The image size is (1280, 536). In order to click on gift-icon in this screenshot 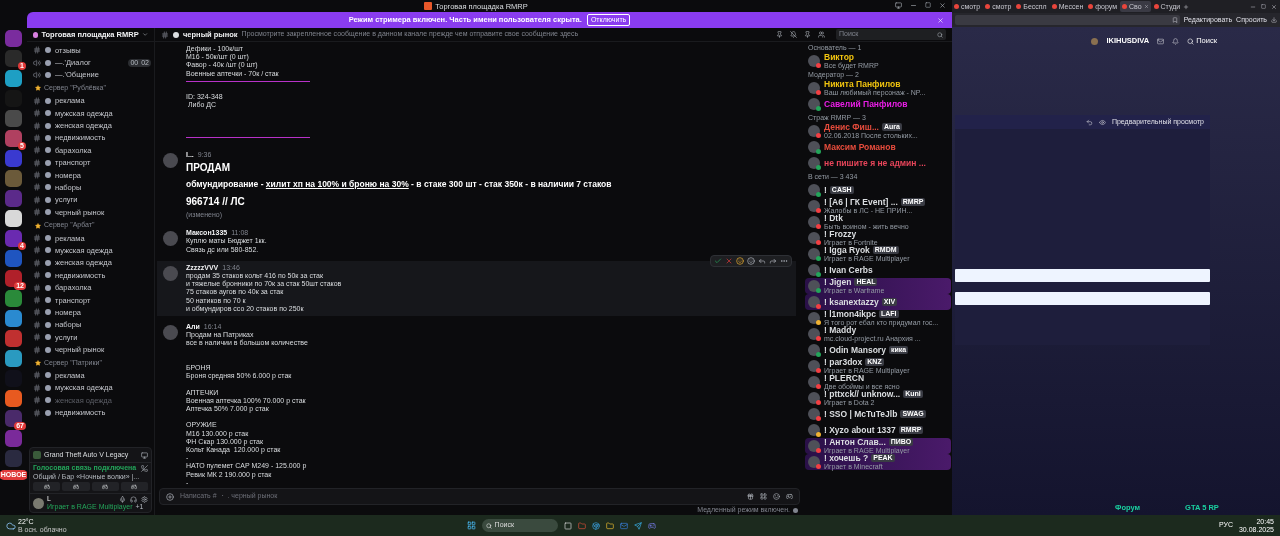, I will do `click(750, 496)`.